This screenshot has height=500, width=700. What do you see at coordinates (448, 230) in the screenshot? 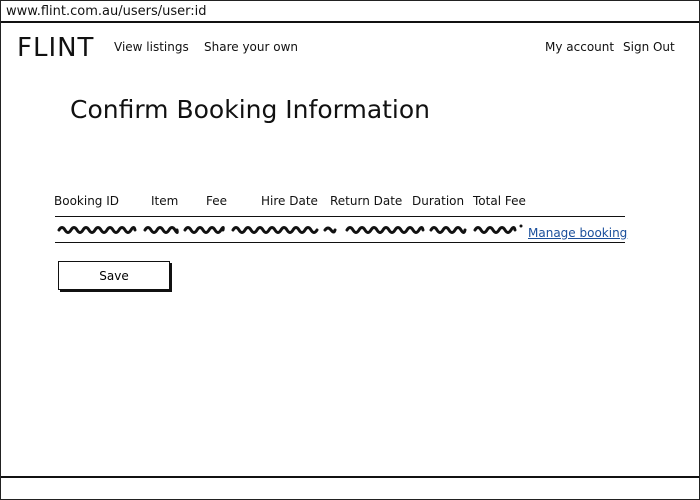
I see `scribble-duration` at bounding box center [448, 230].